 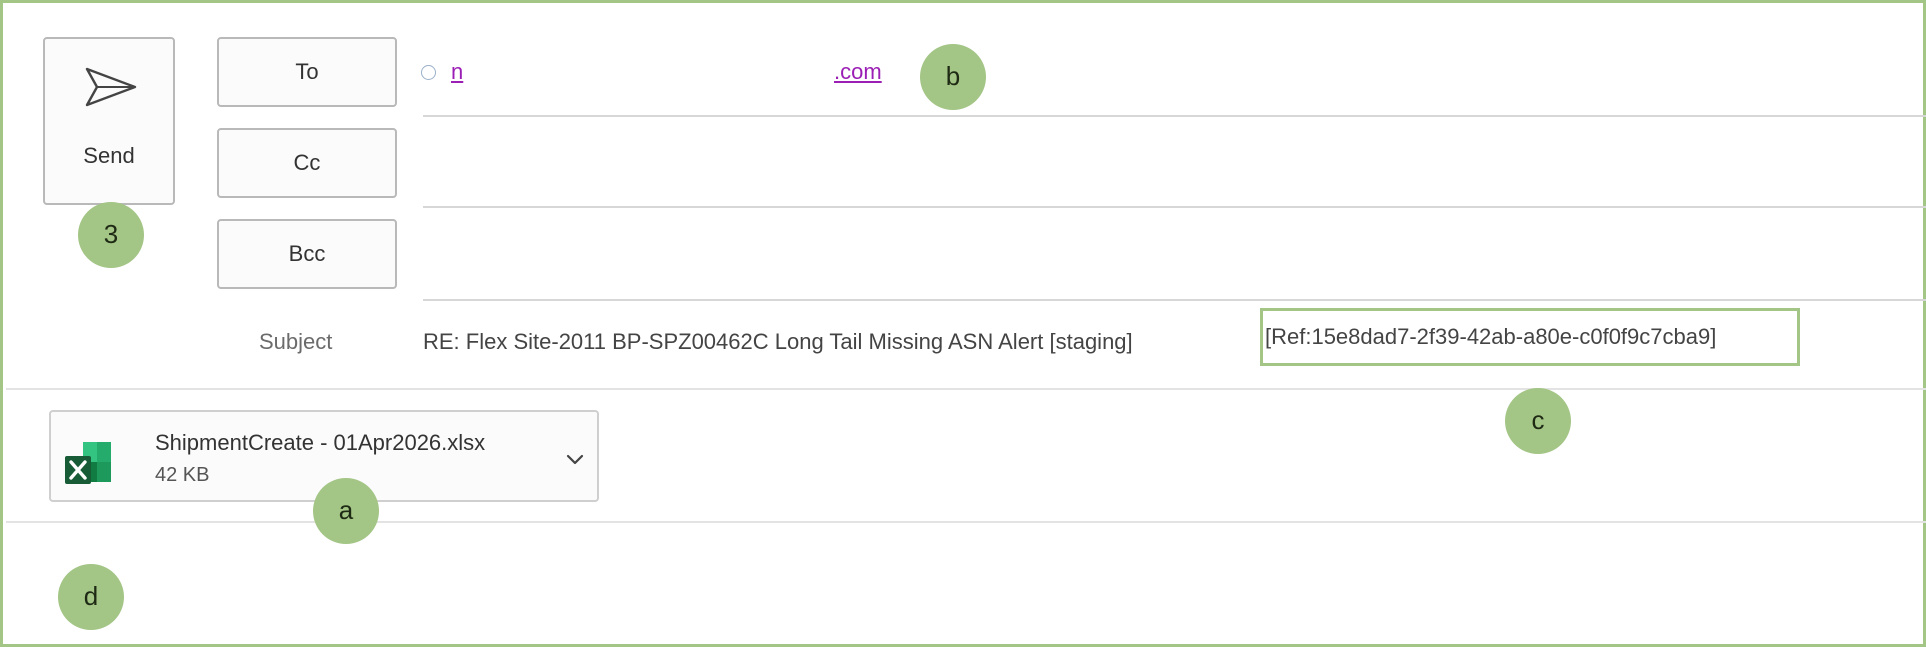 What do you see at coordinates (109, 155) in the screenshot?
I see `send-button-label: Send` at bounding box center [109, 155].